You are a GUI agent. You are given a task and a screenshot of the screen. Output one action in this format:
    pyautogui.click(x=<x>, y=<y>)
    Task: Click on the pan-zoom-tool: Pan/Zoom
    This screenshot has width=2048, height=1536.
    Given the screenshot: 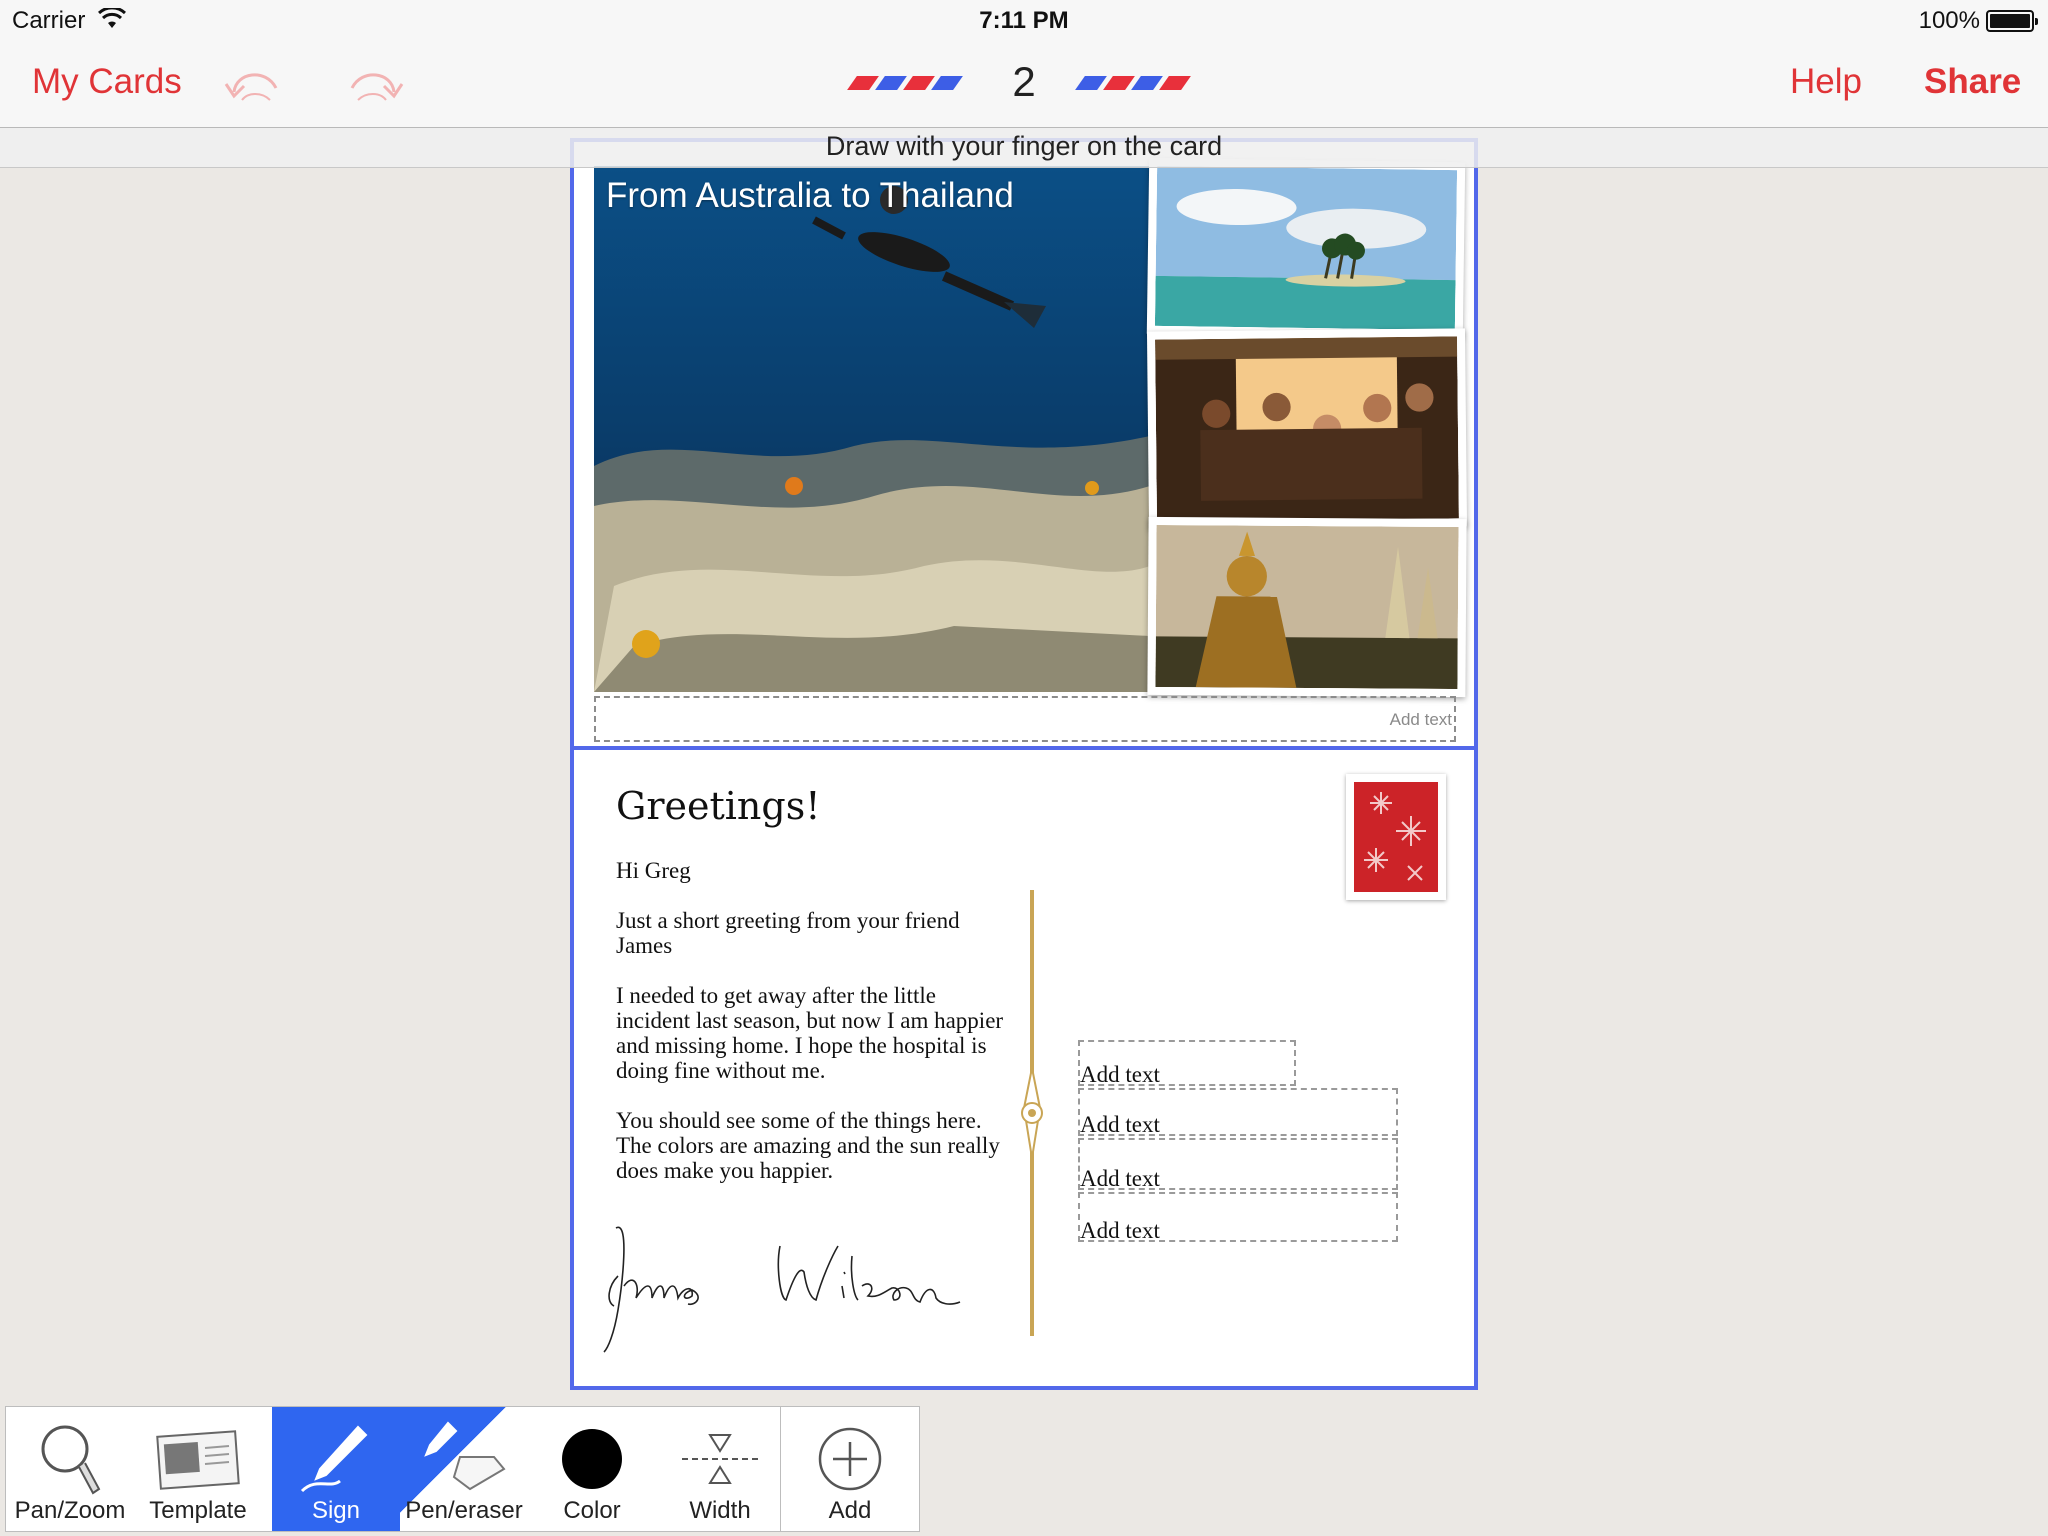 What is the action you would take?
    pyautogui.click(x=70, y=1469)
    